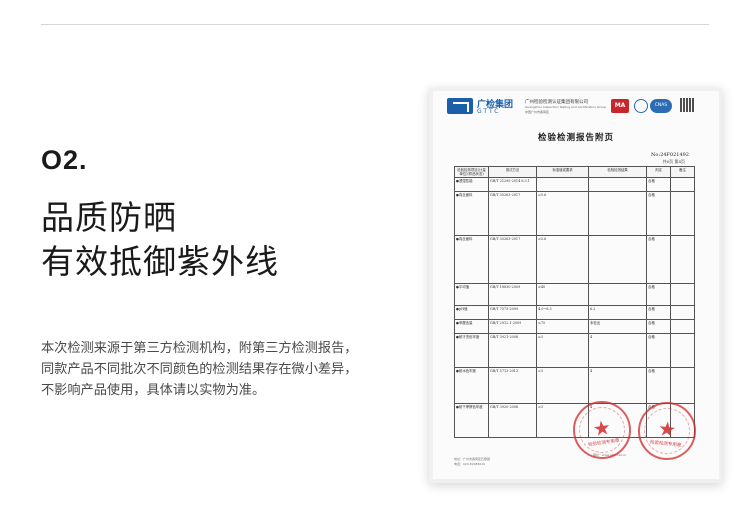 The image size is (750, 510). What do you see at coordinates (562, 295) in the screenshot?
I see `row-standard: ≥40` at bounding box center [562, 295].